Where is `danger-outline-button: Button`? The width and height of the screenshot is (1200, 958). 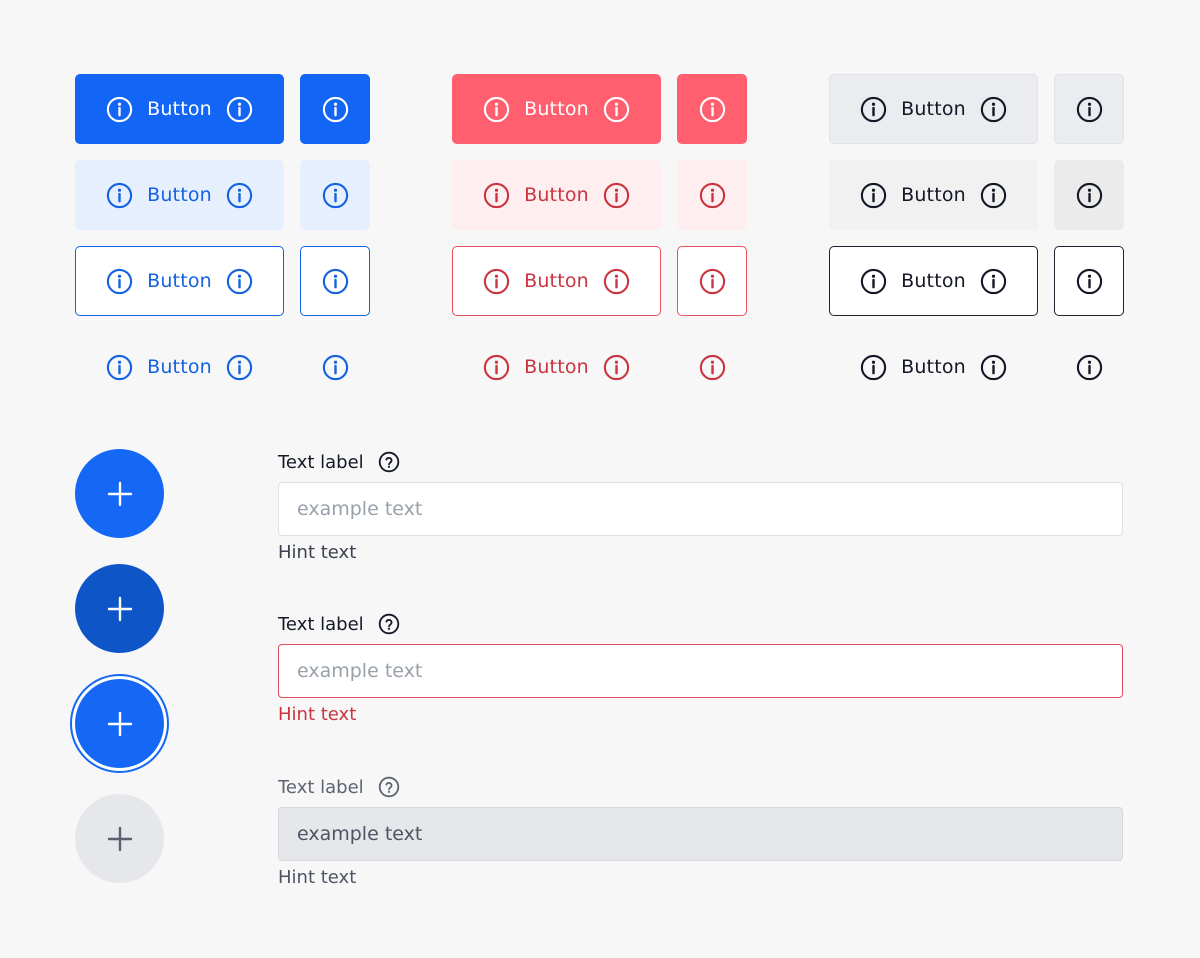 danger-outline-button: Button is located at coordinates (556, 281).